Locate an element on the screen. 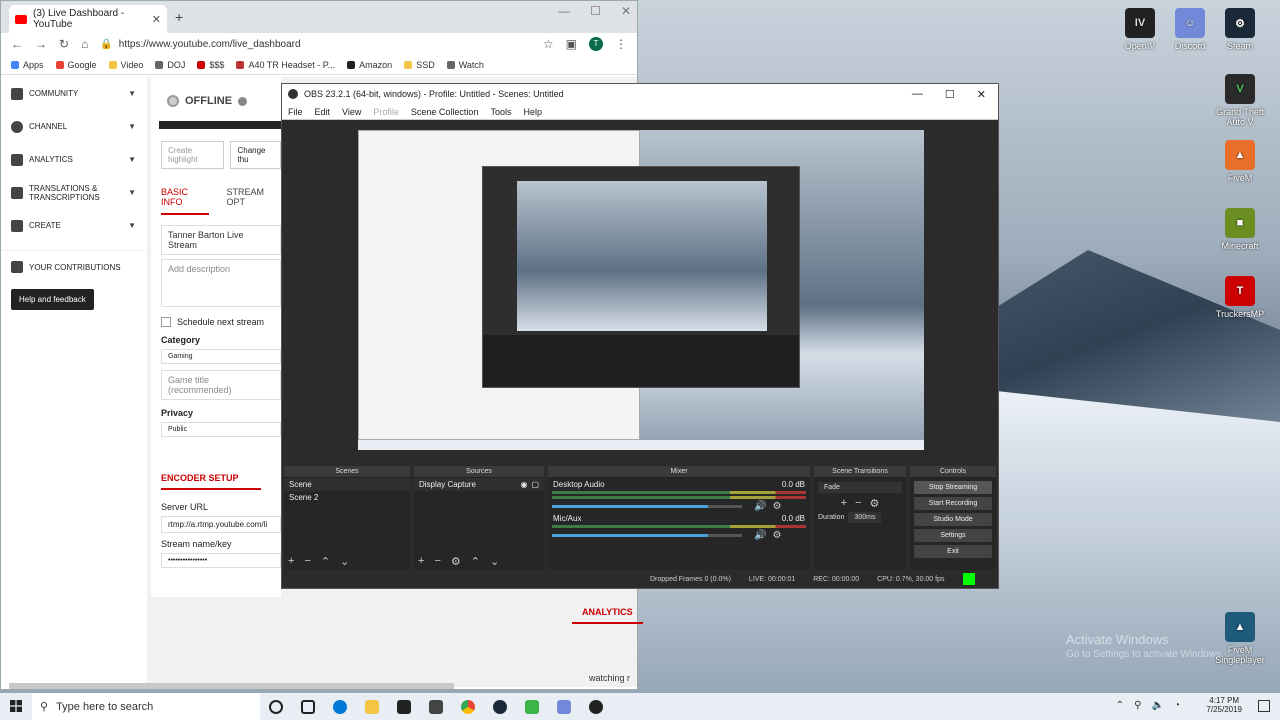 This screenshot has width=1280, height=720. sidebar-item-analytics: ANALYTICS ▼ is located at coordinates (73, 159).